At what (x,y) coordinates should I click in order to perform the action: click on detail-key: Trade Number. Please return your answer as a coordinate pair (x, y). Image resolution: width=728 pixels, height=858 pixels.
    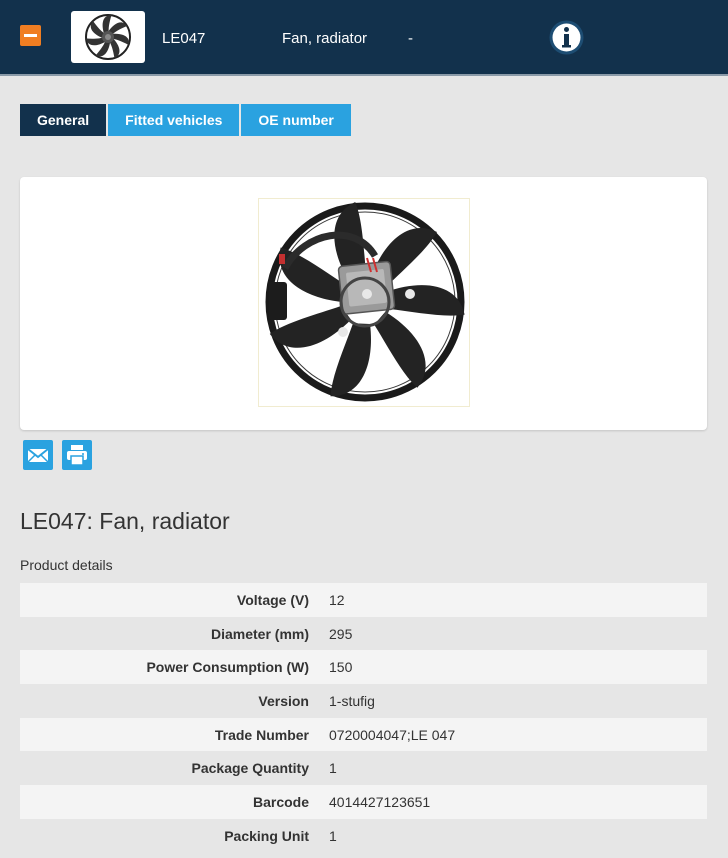
    Looking at the image, I should click on (261, 734).